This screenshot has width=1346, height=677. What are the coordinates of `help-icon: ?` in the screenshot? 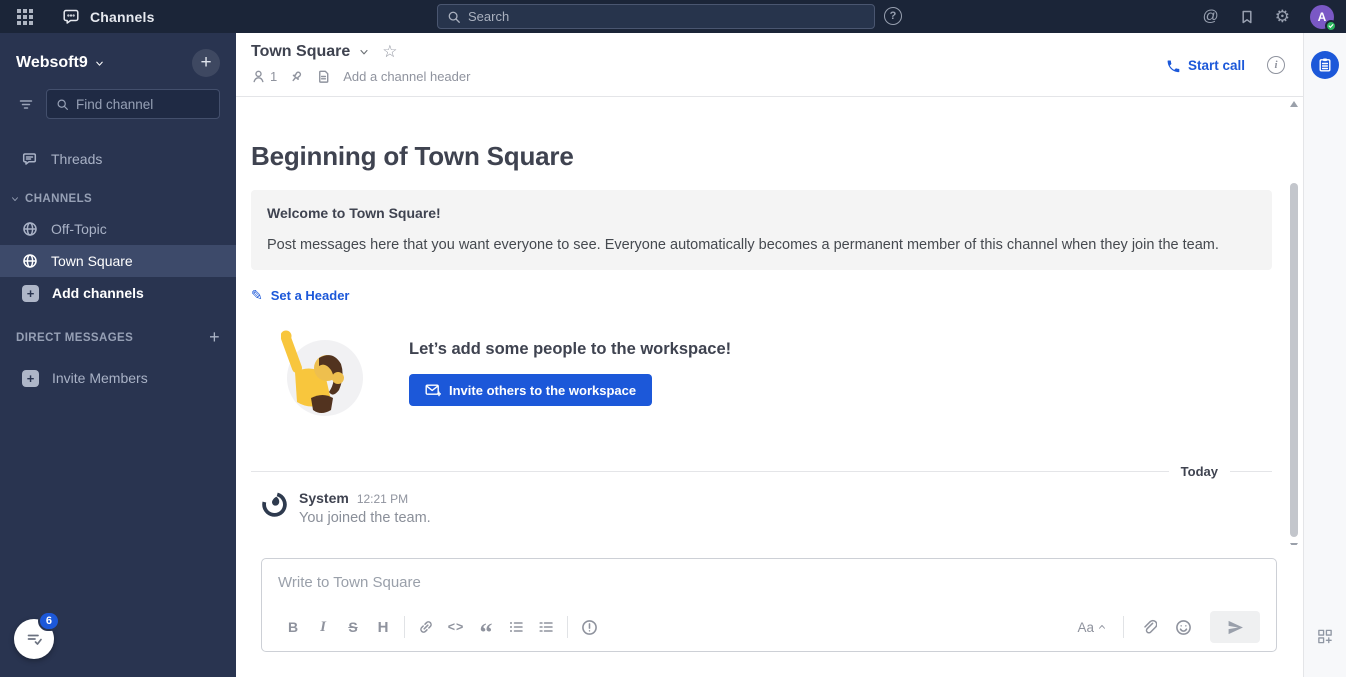 It's located at (893, 16).